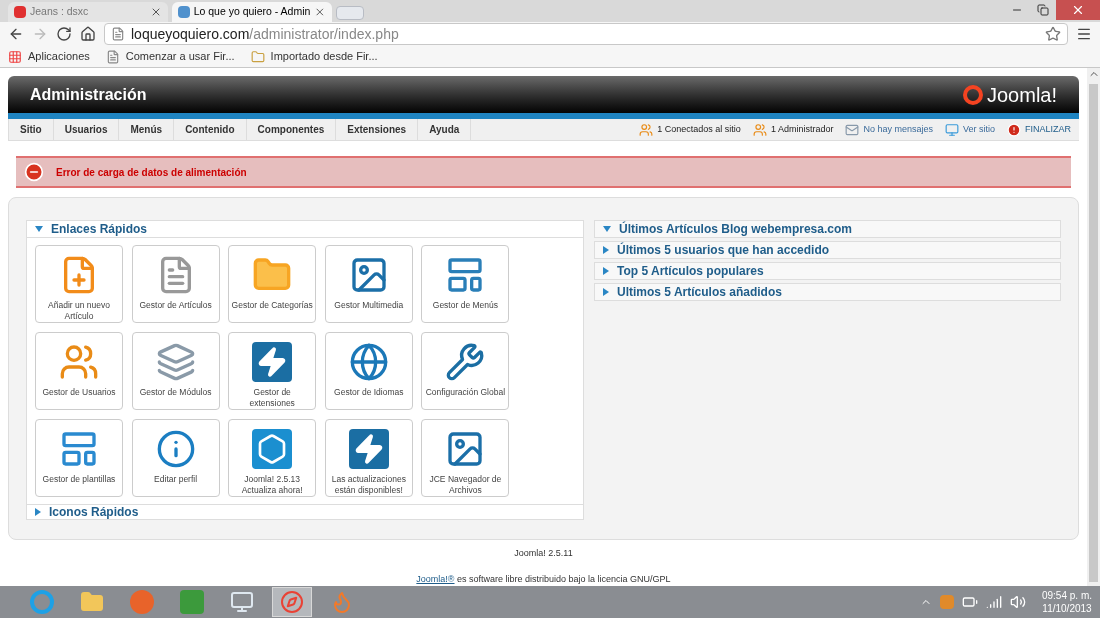  I want to click on tab-title: Lo que yo quiero - Admin, so click(252, 12).